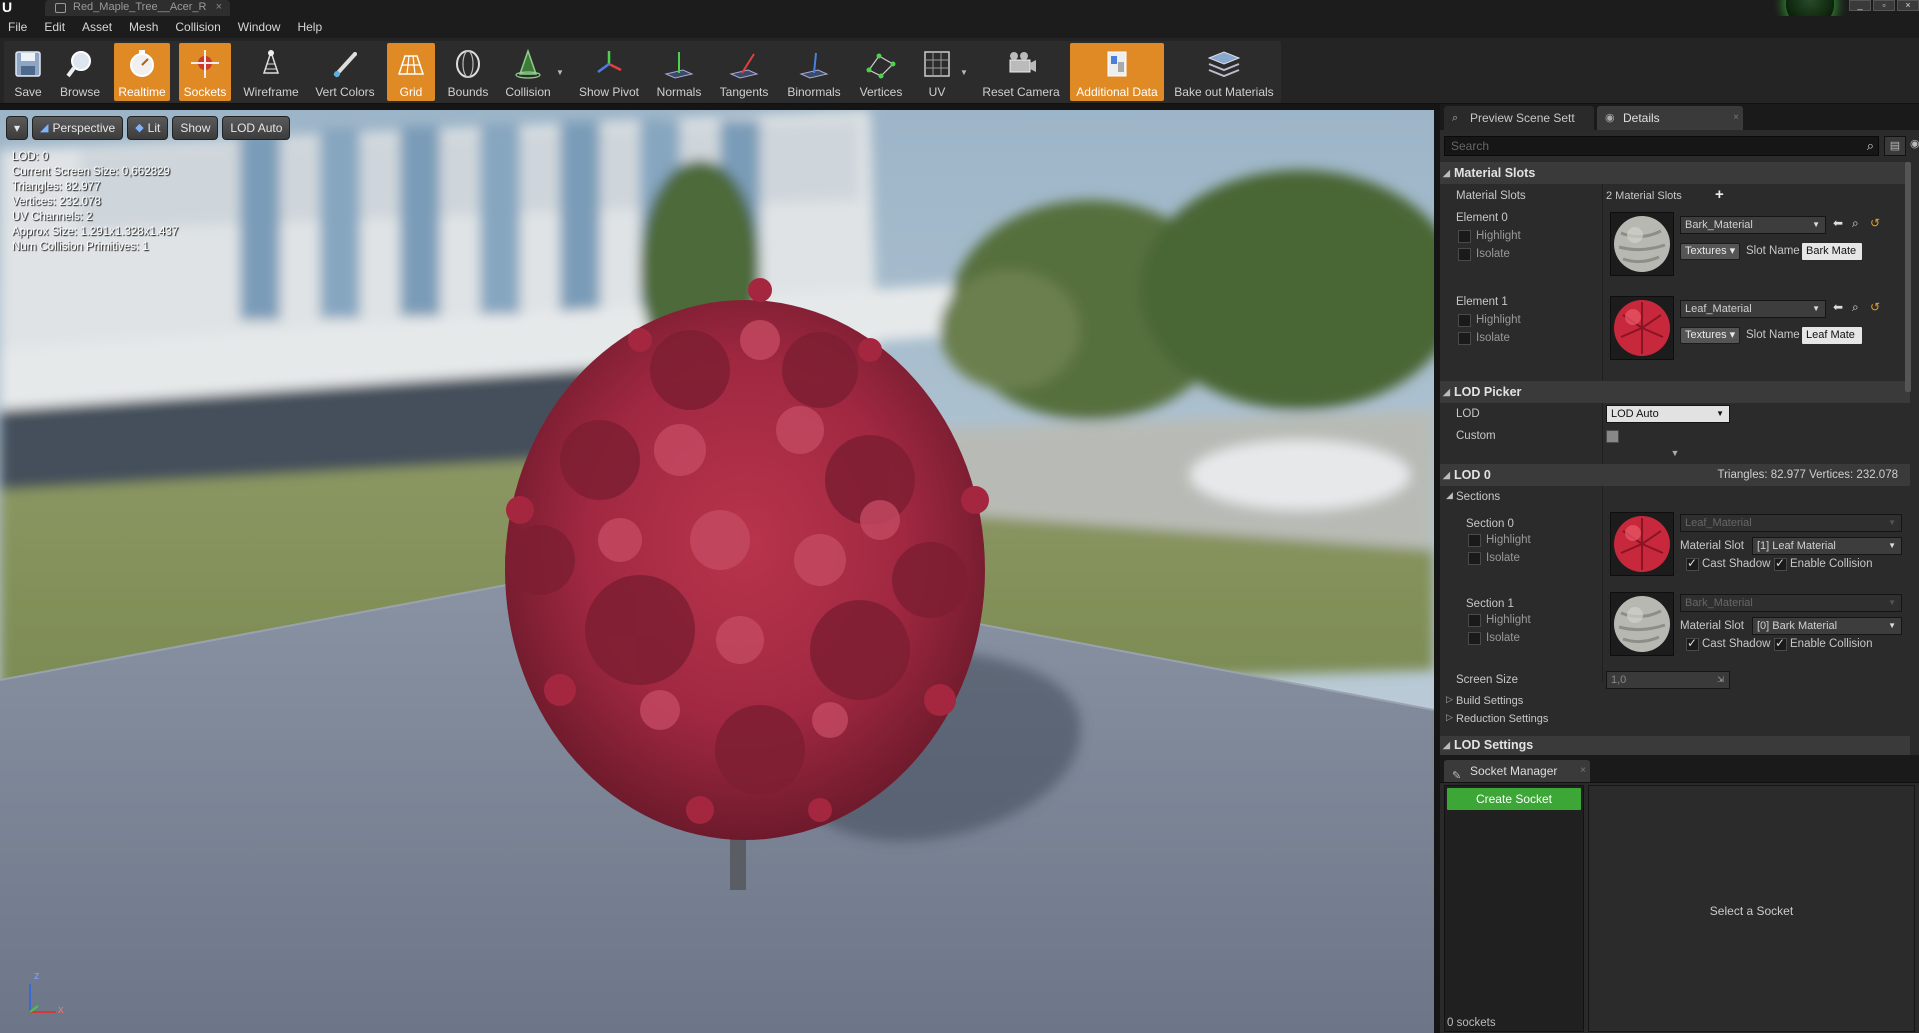 The height and width of the screenshot is (1033, 1919). I want to click on normals-button: Normals, so click(679, 72).